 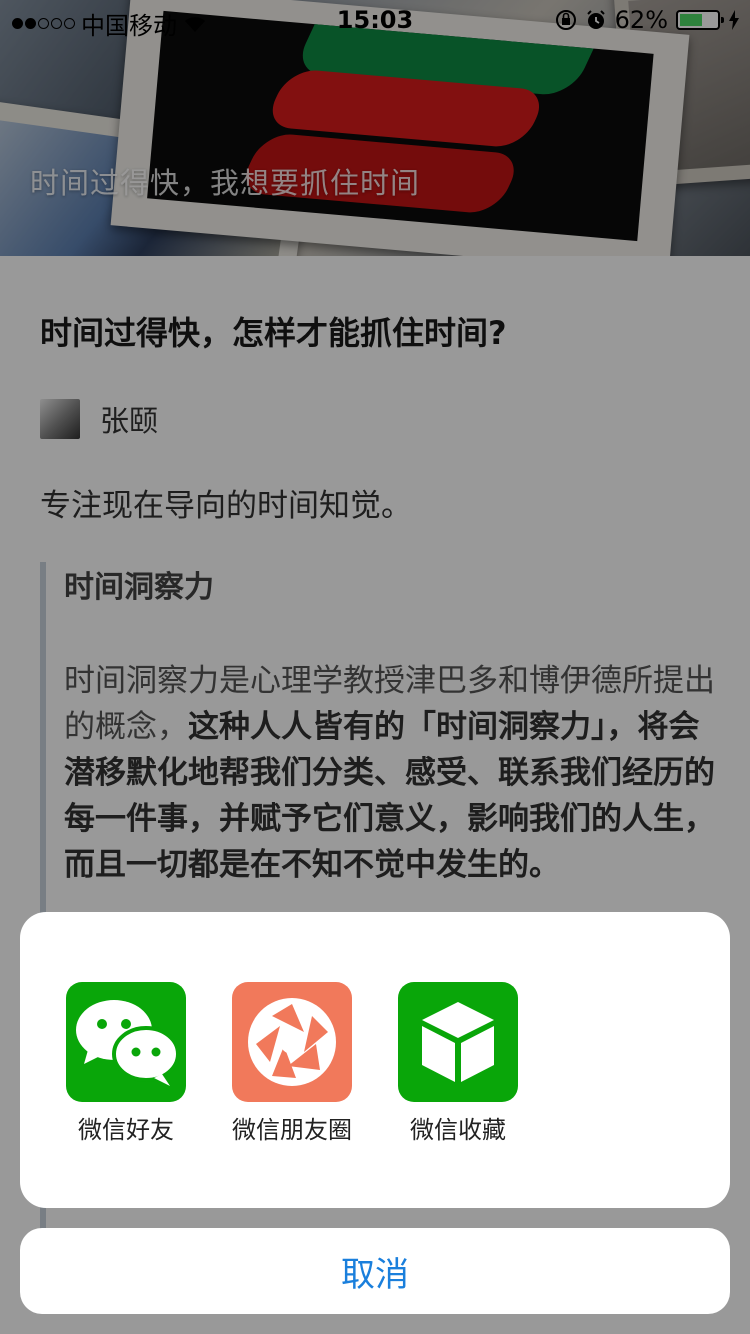 I want to click on share-wechat-moments: 微信朋友圈, so click(x=292, y=1063).